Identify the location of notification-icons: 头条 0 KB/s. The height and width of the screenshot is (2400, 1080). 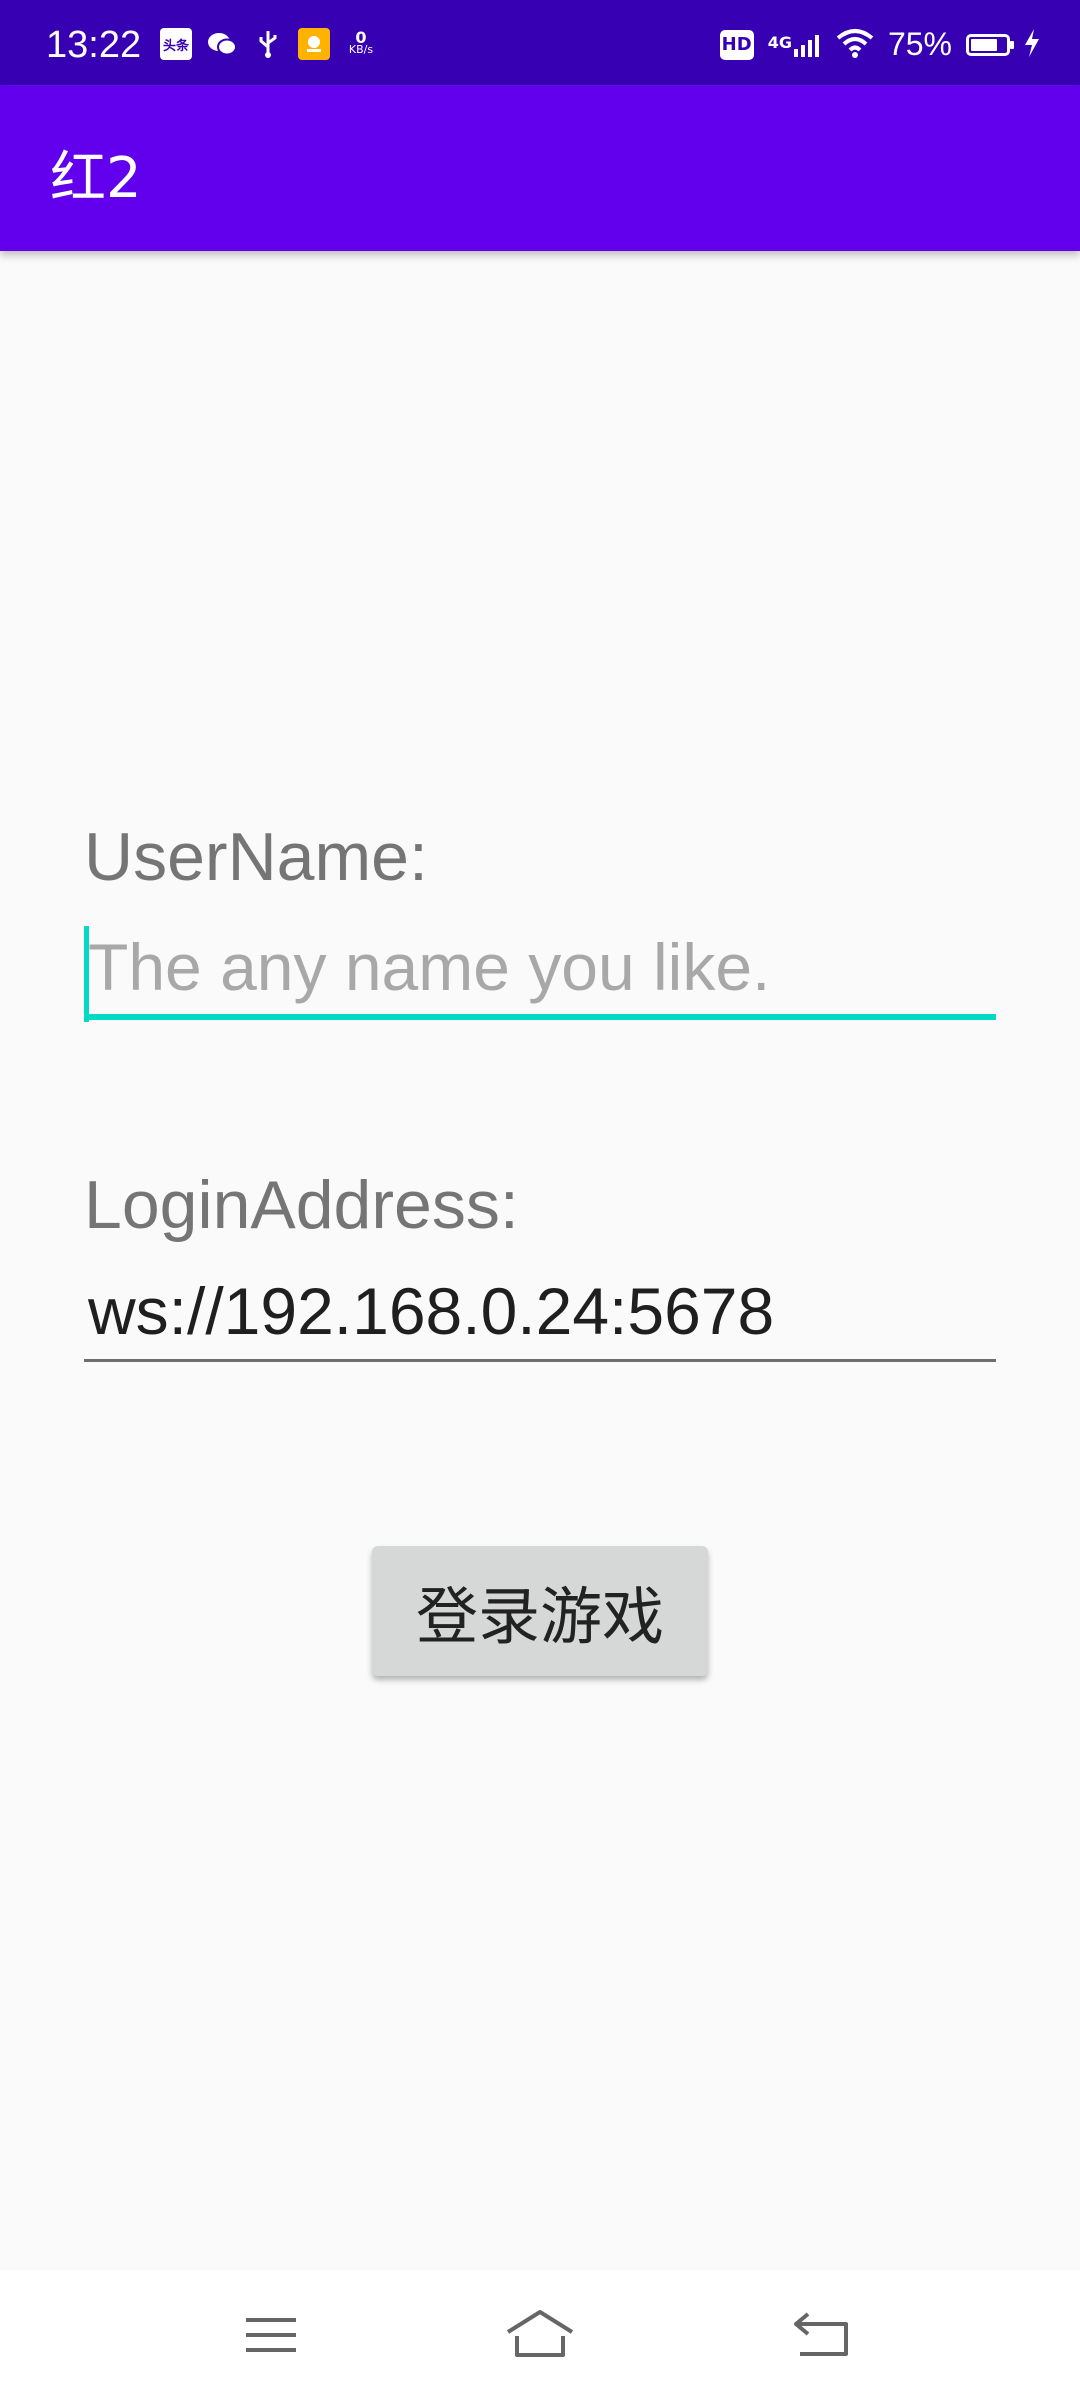
(269, 44).